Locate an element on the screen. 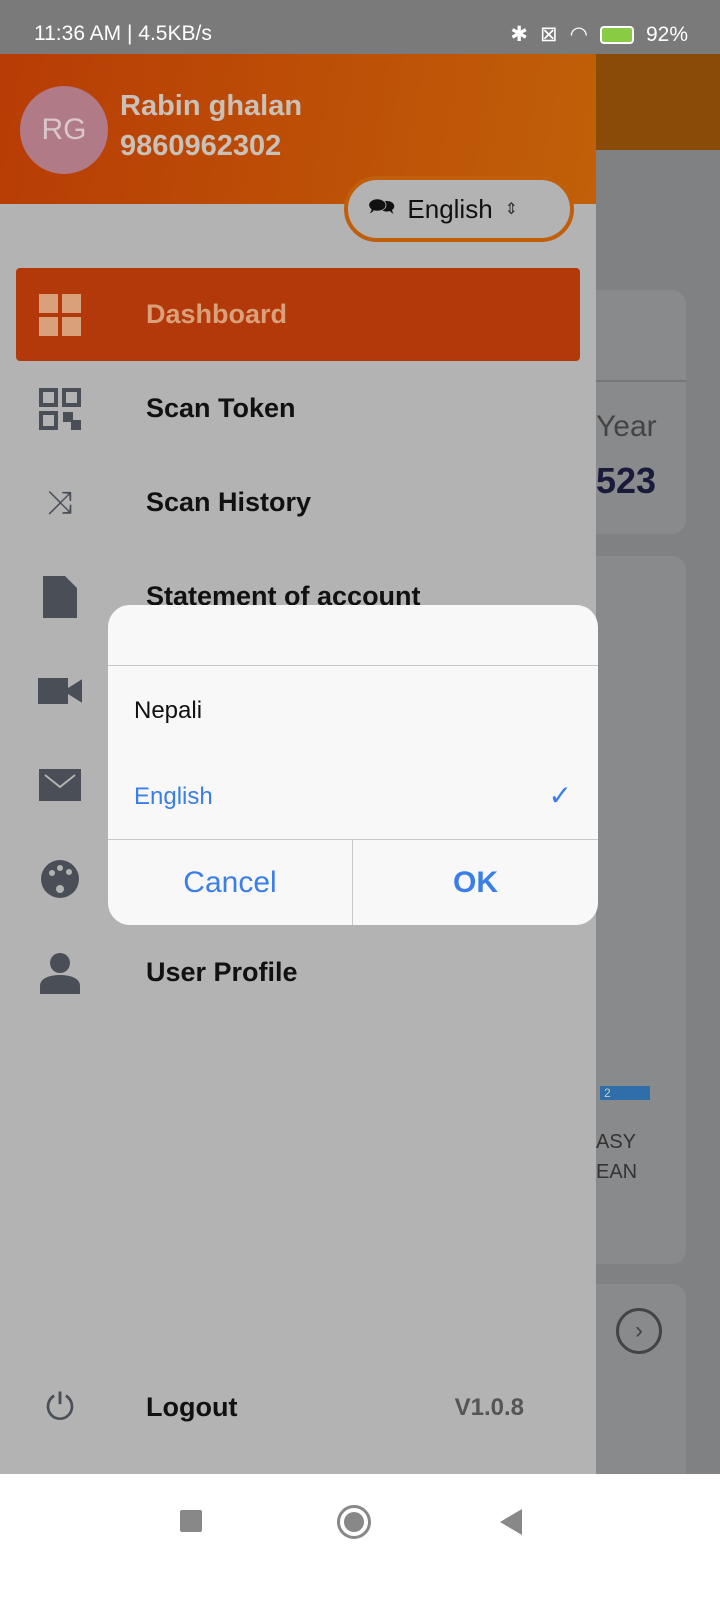  nav-label: Scan Token is located at coordinates (221, 408).